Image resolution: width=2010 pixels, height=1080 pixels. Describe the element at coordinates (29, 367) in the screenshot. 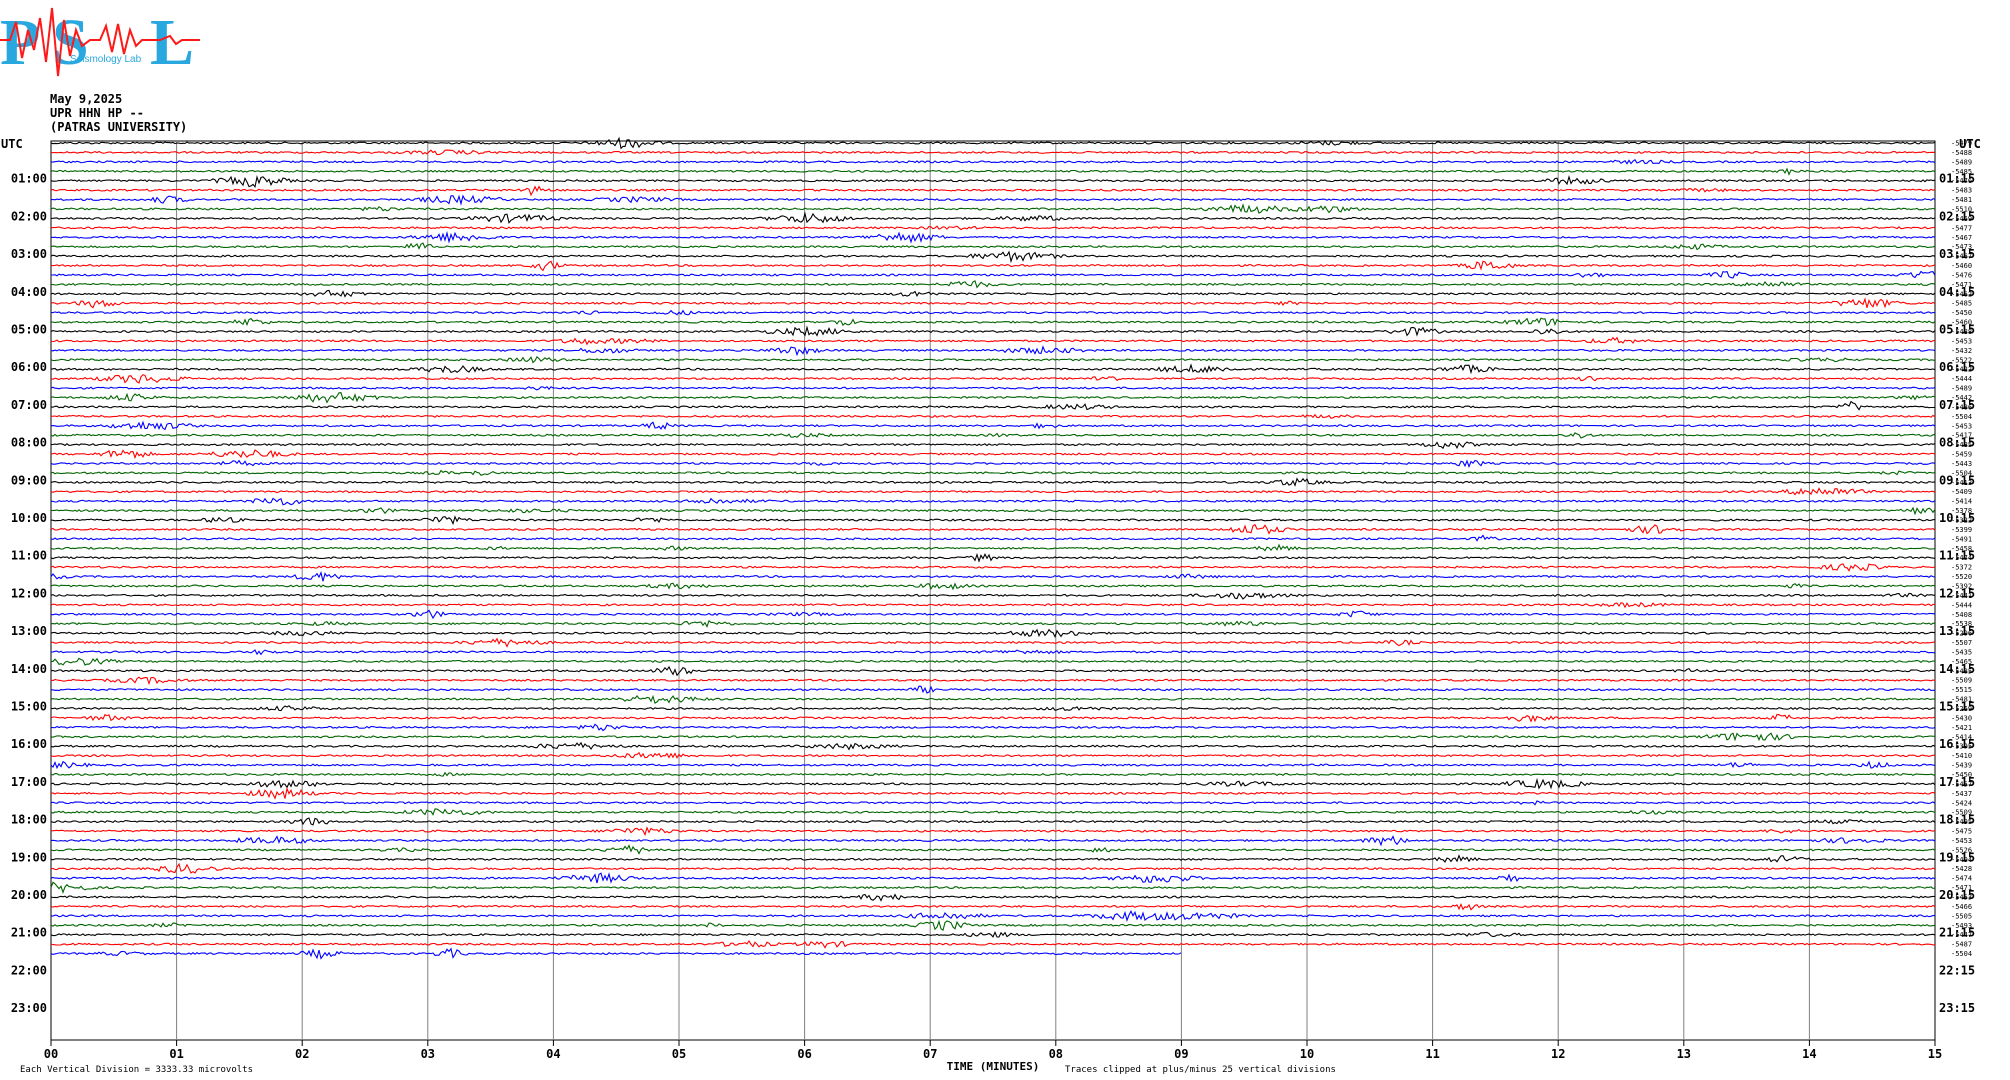

I see `hour-label-left: 06:00` at that location.